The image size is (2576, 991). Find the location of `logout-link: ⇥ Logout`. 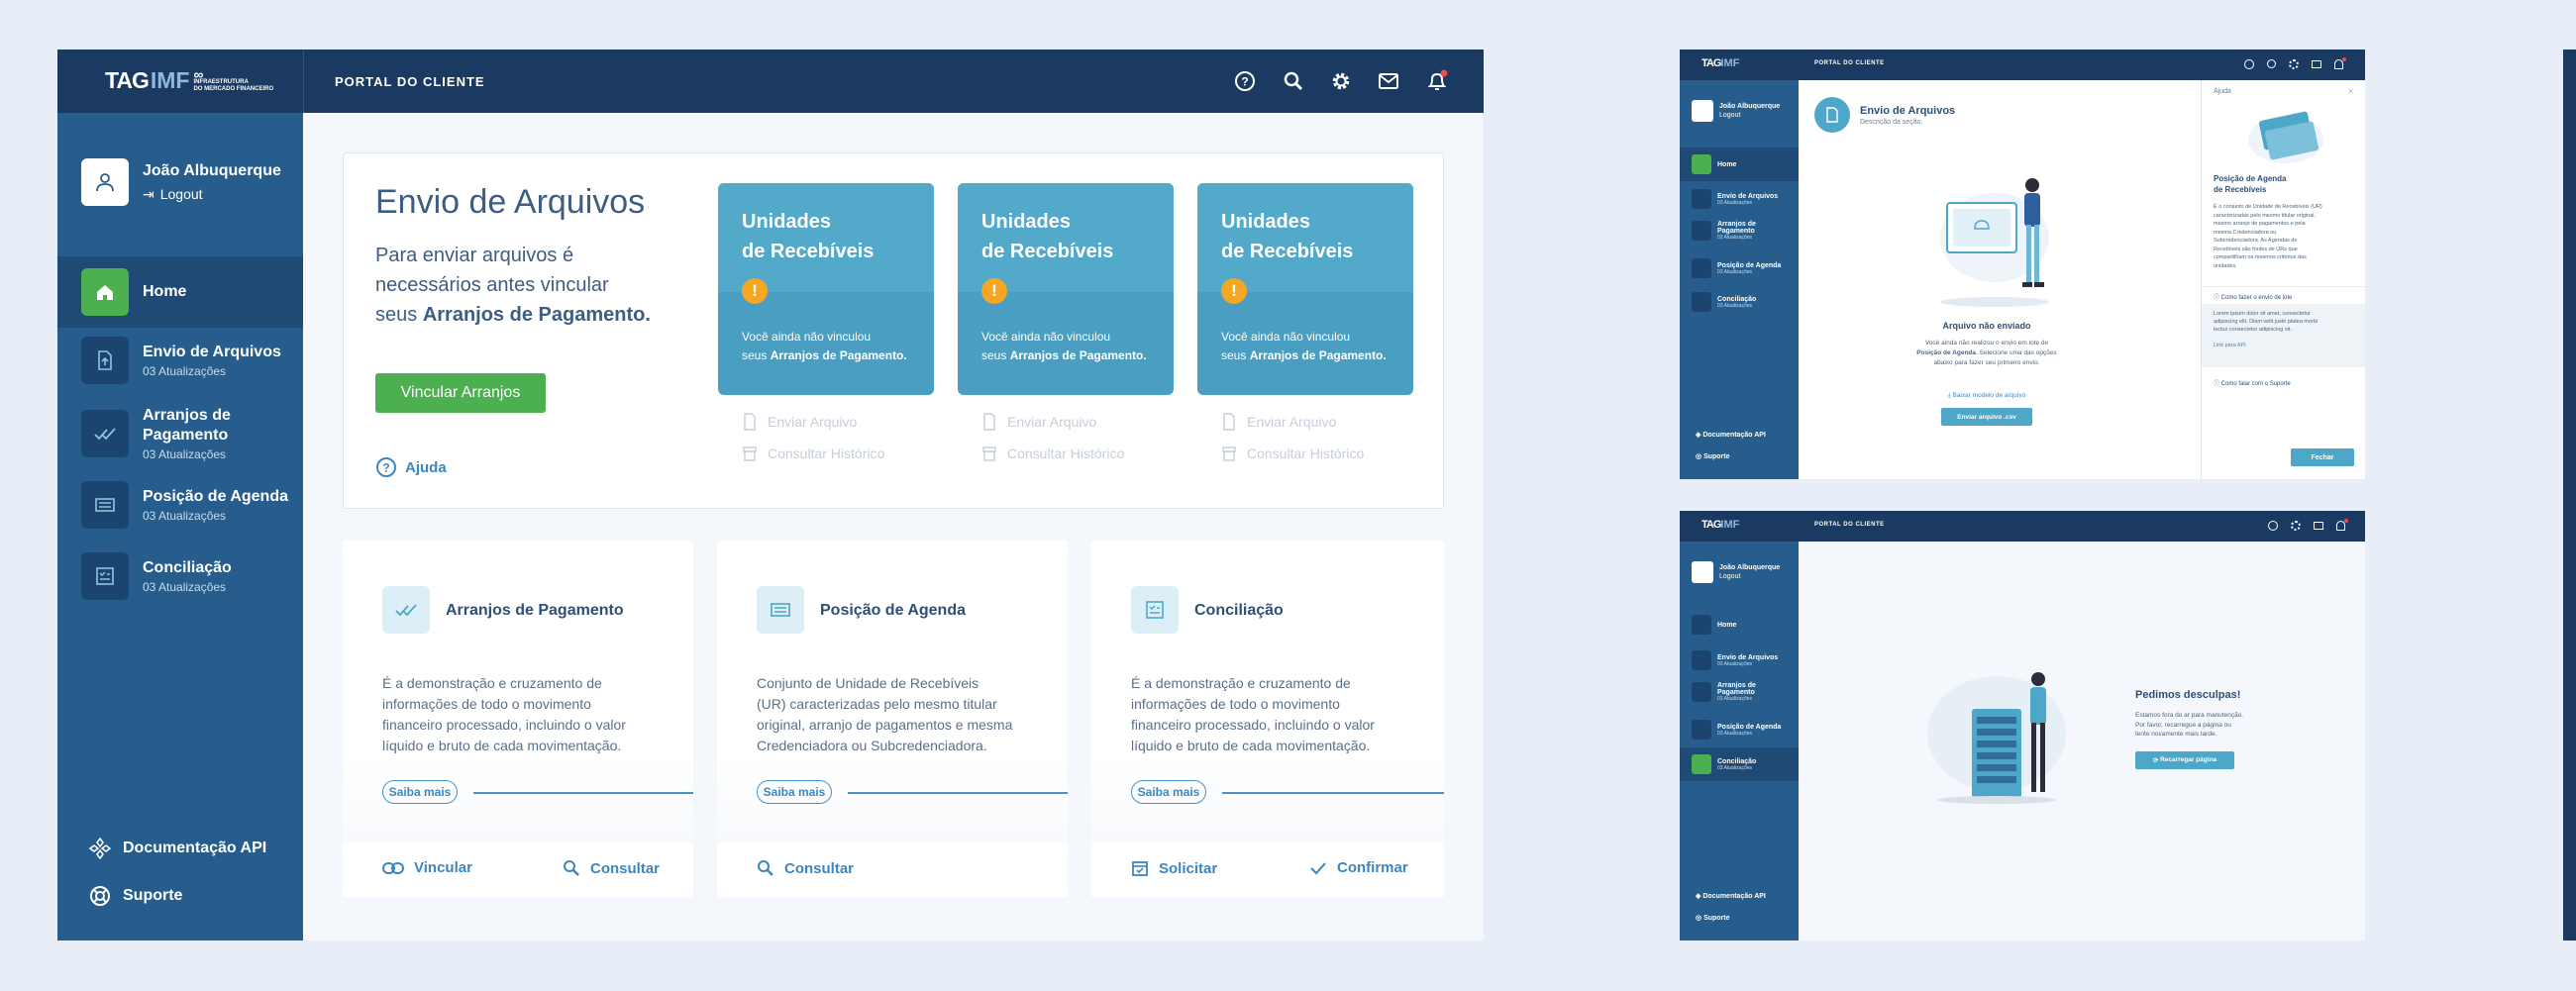

logout-link: ⇥ Logout is located at coordinates (212, 194).